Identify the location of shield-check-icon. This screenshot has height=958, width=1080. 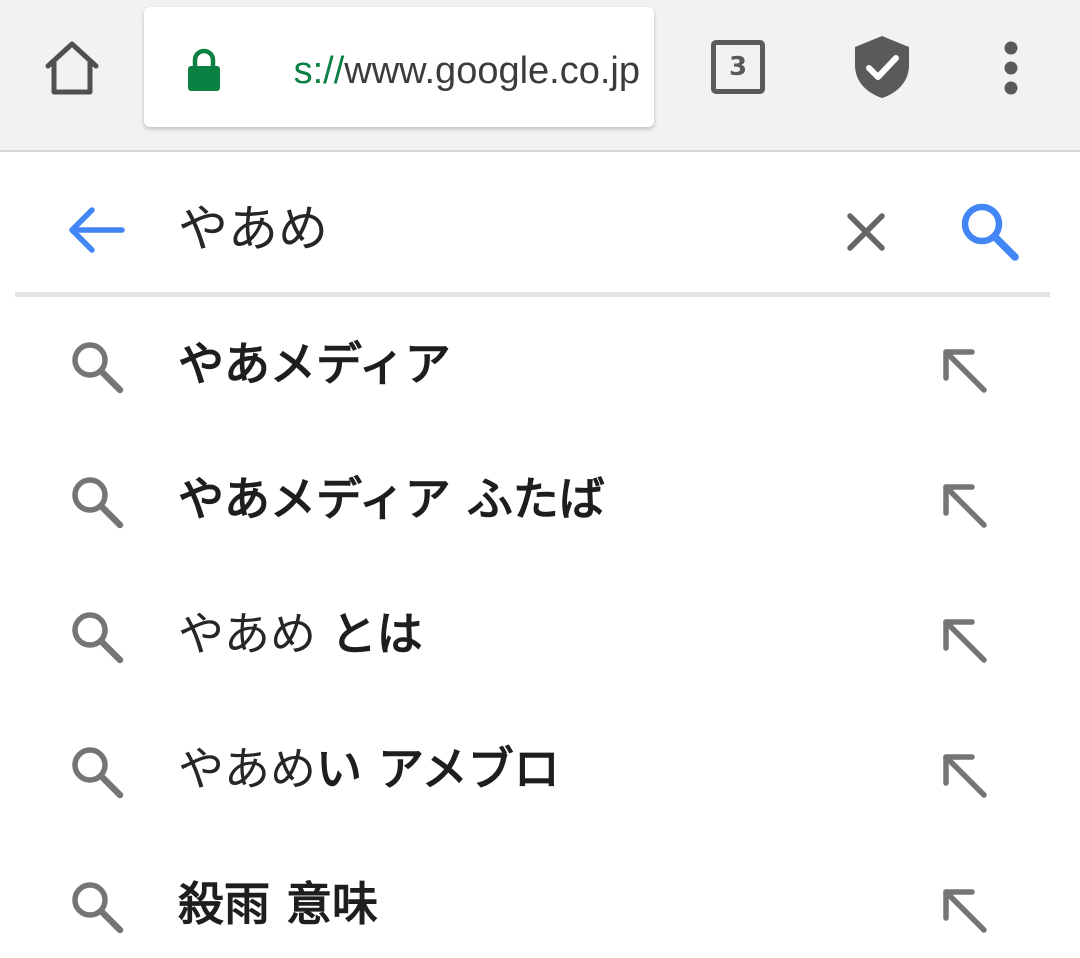
(882, 67).